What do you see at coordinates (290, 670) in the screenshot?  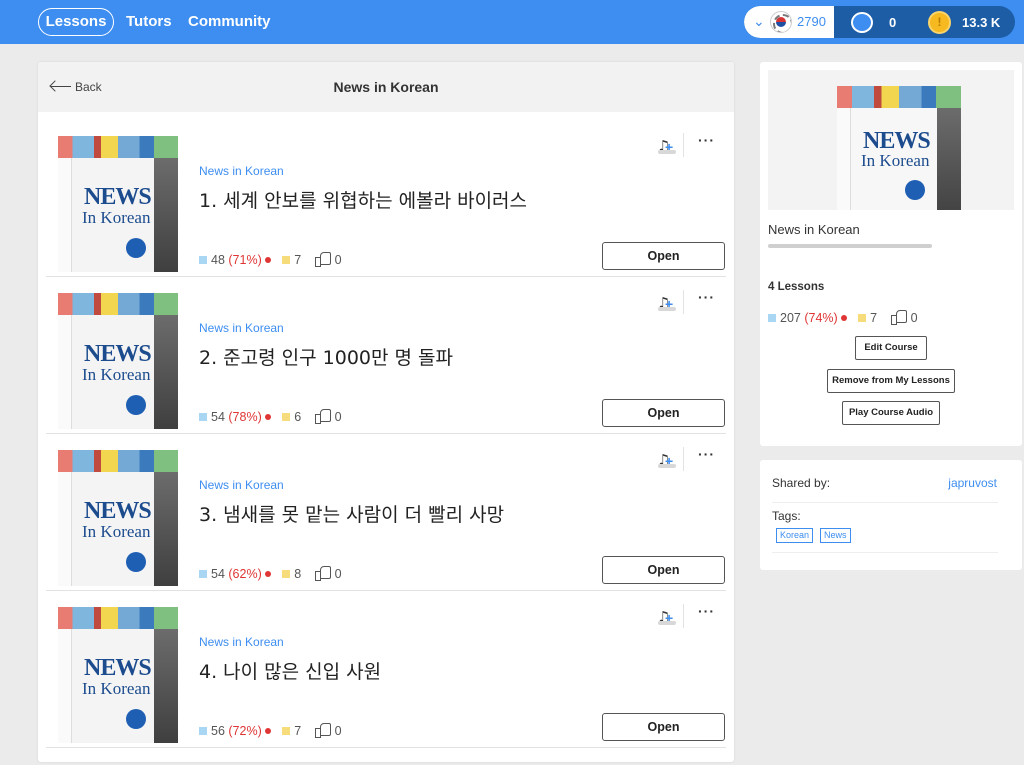 I see `lesson-title: 4. 나이 많은 신입 사원` at bounding box center [290, 670].